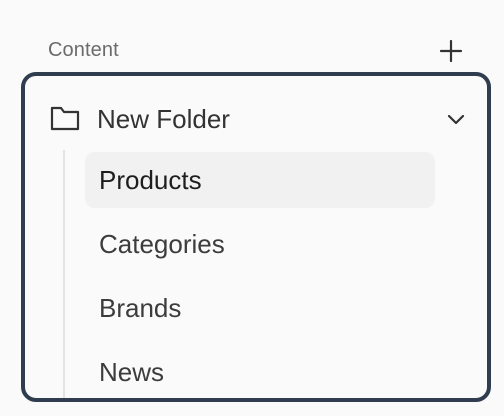 The width and height of the screenshot is (504, 416). Describe the element at coordinates (260, 371) in the screenshot. I see `folder-item-news: News` at that location.